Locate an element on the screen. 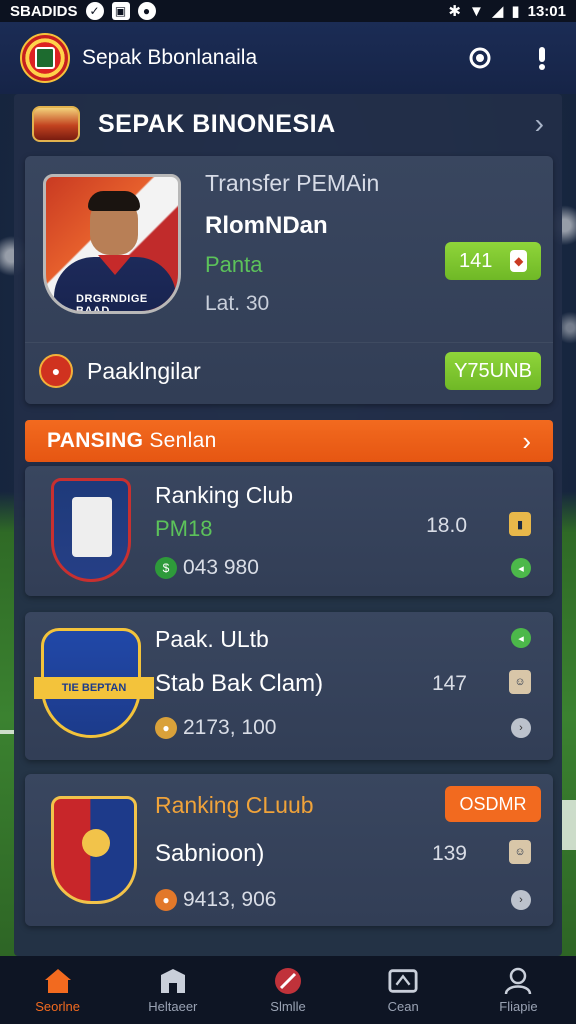  fee-pill: Y75UNB is located at coordinates (493, 371).